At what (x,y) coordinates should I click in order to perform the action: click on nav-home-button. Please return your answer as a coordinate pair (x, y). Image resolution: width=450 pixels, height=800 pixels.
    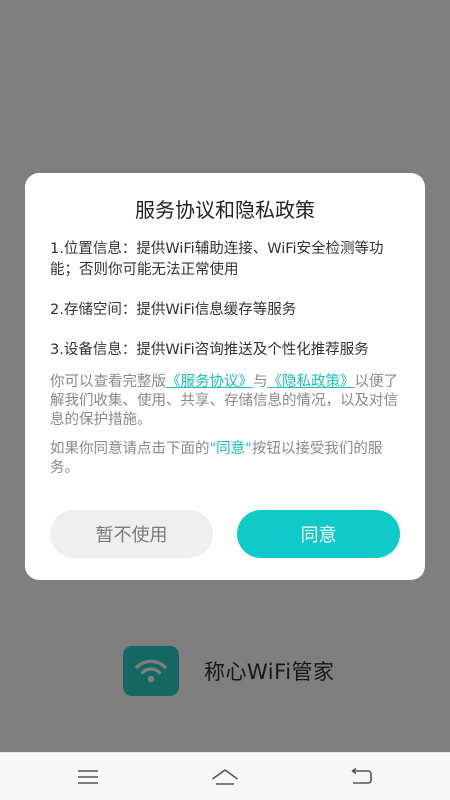
    Looking at the image, I should click on (225, 777).